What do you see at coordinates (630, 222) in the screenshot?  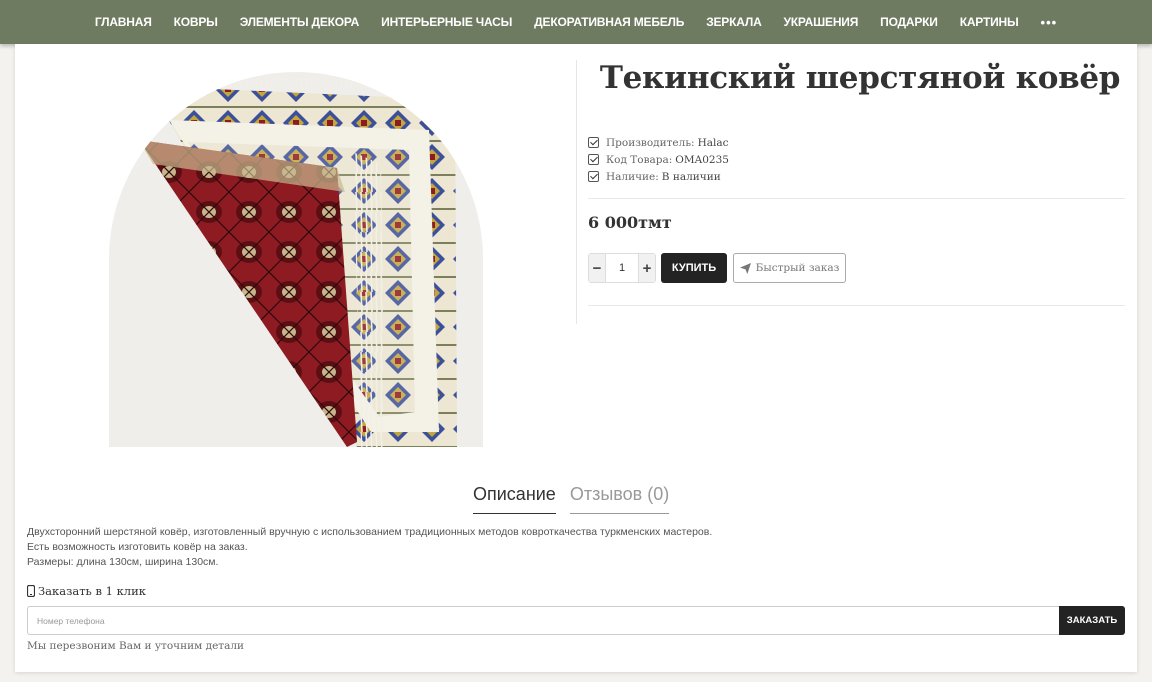 I see `product-price: 6 000тмт` at bounding box center [630, 222].